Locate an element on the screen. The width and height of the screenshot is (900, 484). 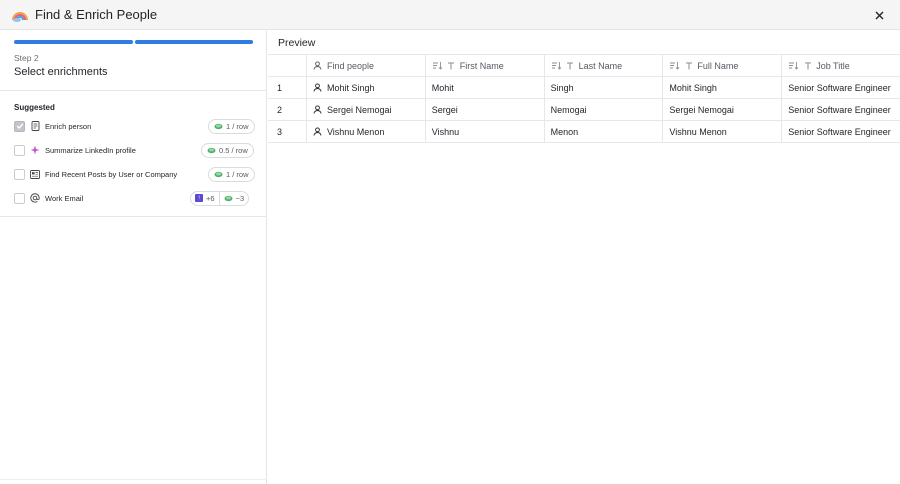
step-title: Select enrichments is located at coordinates (61, 72).